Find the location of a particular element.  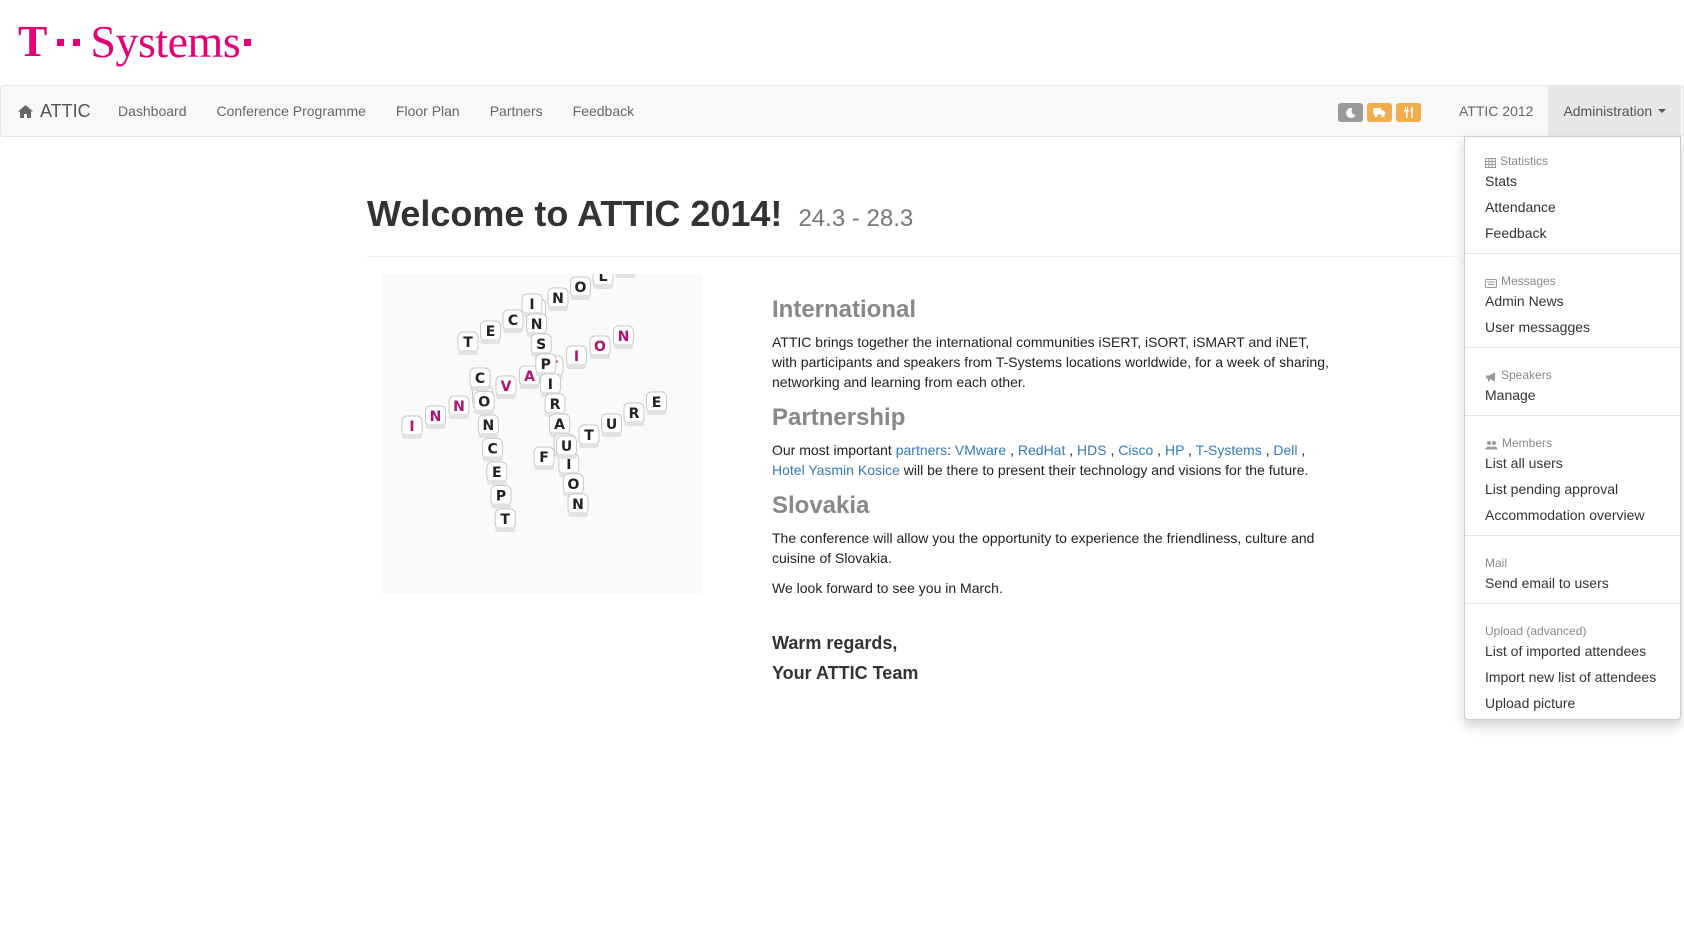

nav-right-links: ATTIC 2012 Administration is located at coordinates (1563, 111).